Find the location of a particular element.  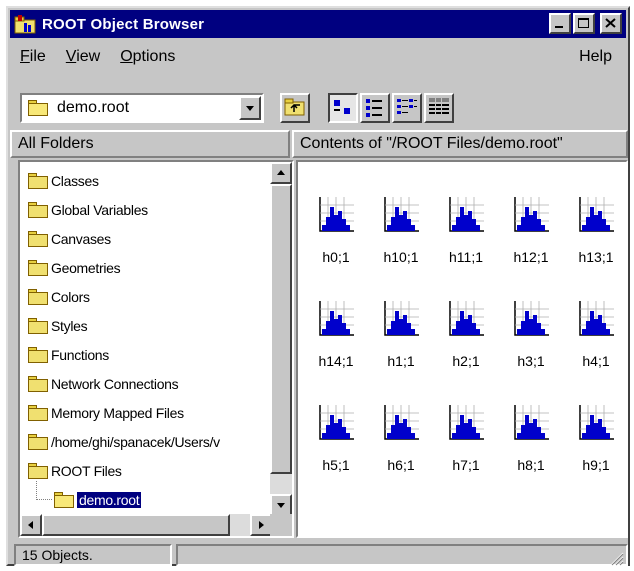

small-icons-button is located at coordinates (375, 108).